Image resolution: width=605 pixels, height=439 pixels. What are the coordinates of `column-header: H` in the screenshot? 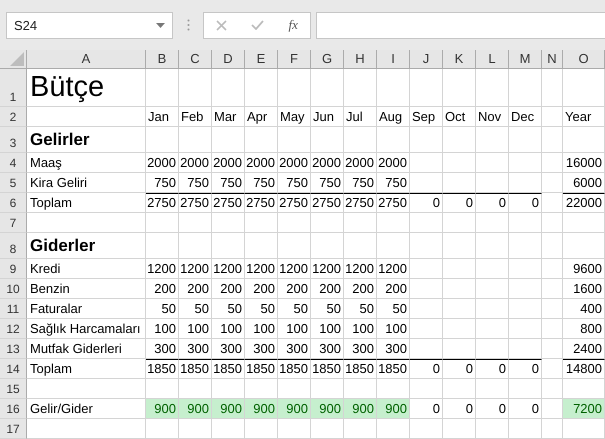 It's located at (360, 59).